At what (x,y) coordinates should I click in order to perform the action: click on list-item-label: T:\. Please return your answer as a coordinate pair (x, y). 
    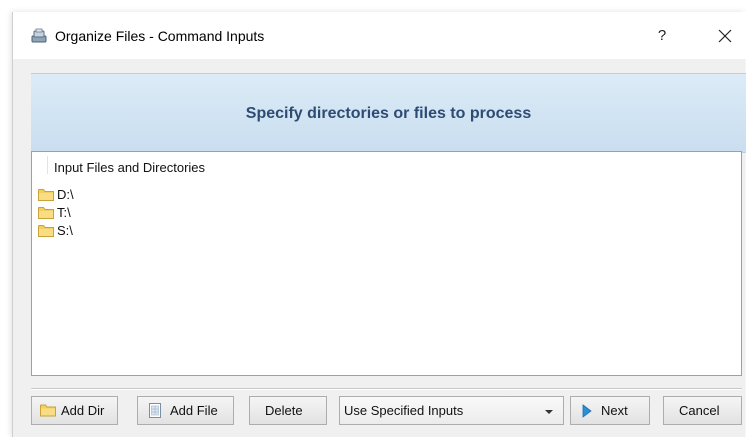
    Looking at the image, I should click on (64, 212).